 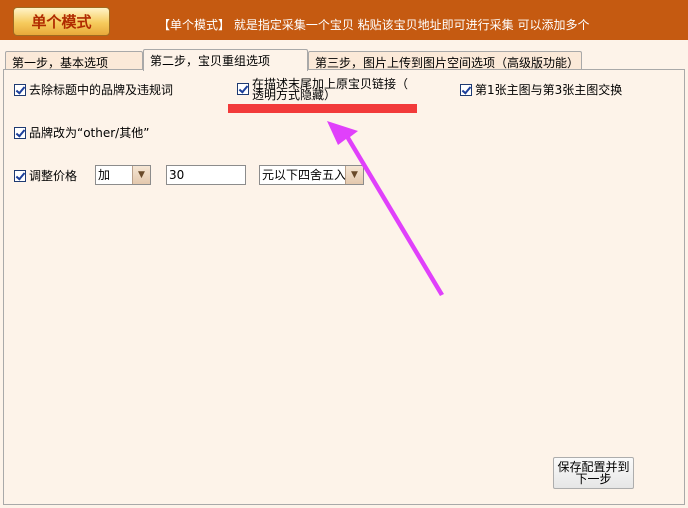 What do you see at coordinates (593, 473) in the screenshot?
I see `save-and-next-button: 保存配置并到 下一步` at bounding box center [593, 473].